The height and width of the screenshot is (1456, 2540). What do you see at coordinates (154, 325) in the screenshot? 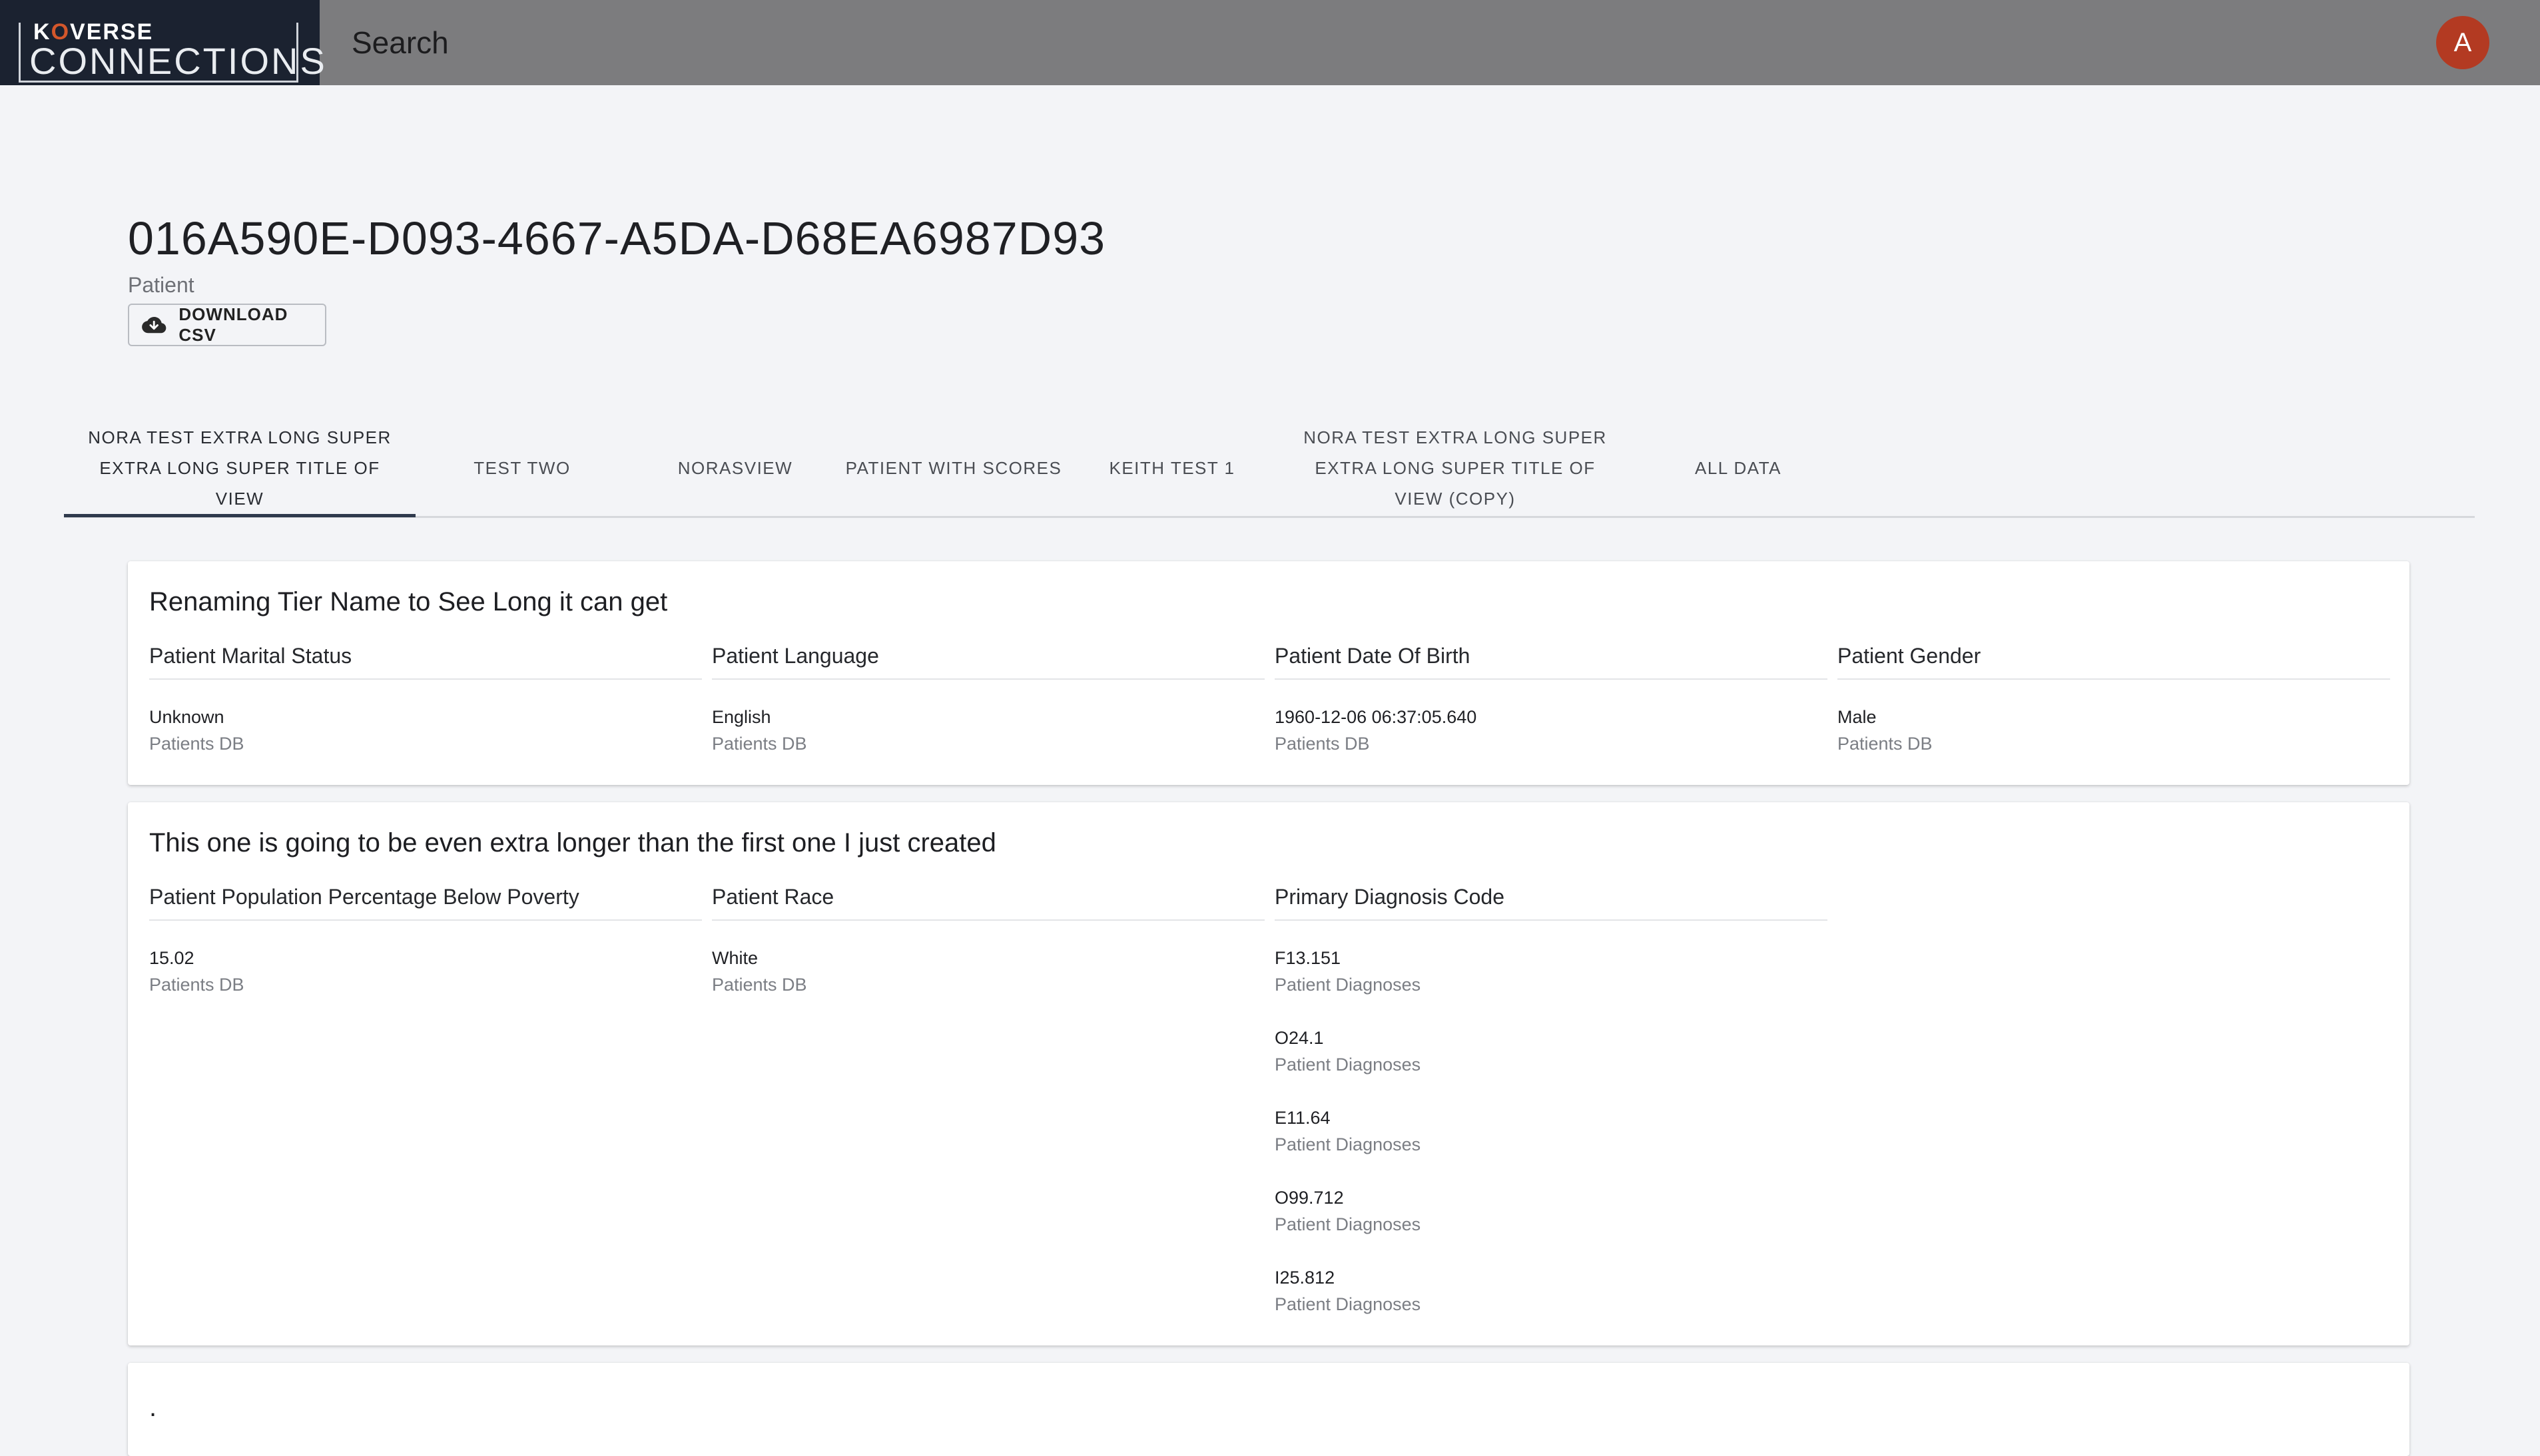
I see `cloud-download-icon` at bounding box center [154, 325].